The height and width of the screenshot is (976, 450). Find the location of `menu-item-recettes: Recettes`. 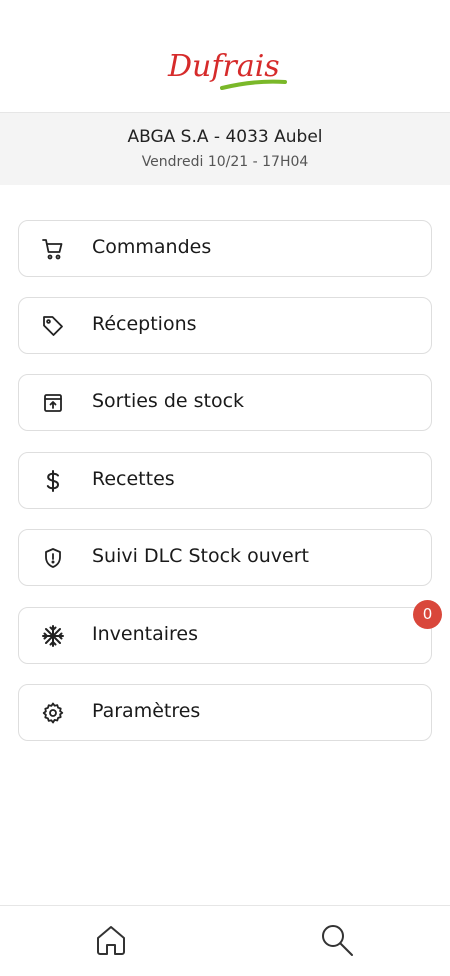

menu-item-recettes: Recettes is located at coordinates (225, 480).